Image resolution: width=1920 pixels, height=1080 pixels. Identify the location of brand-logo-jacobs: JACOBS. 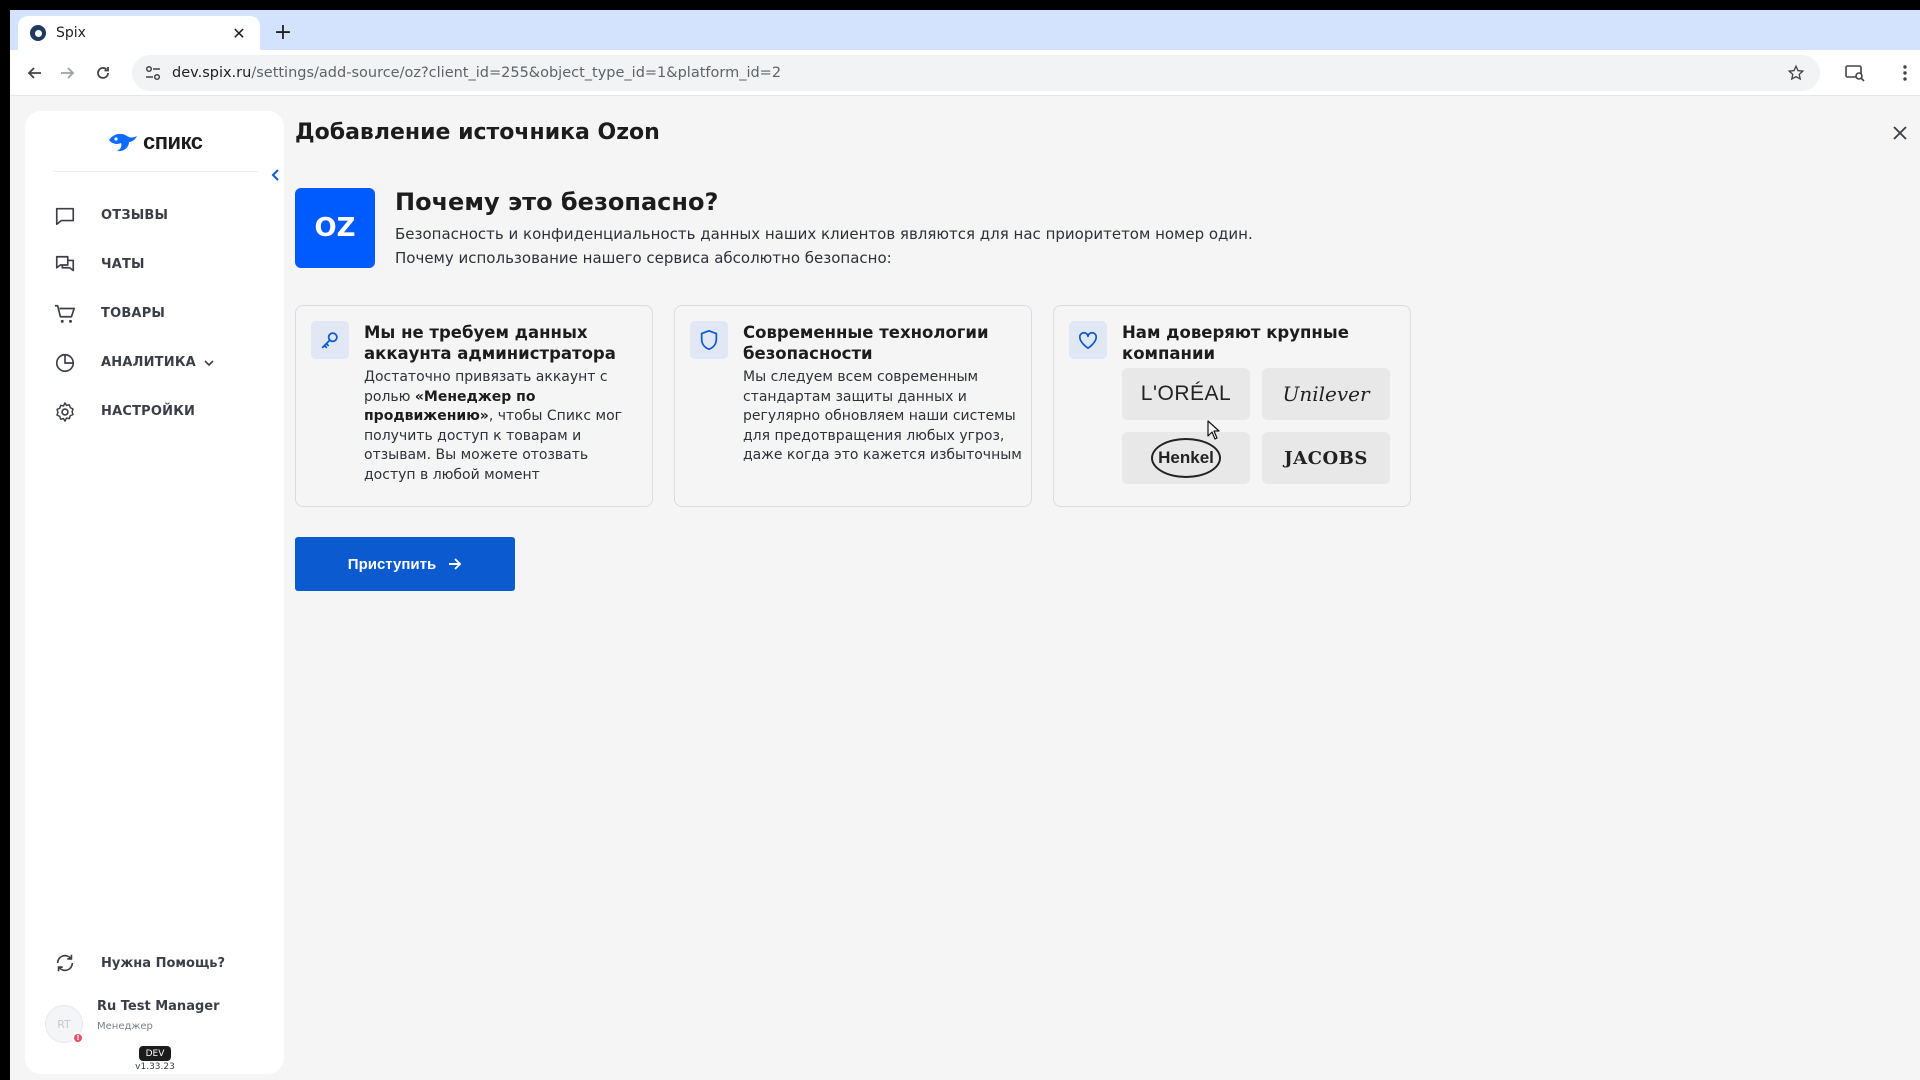
(1326, 458).